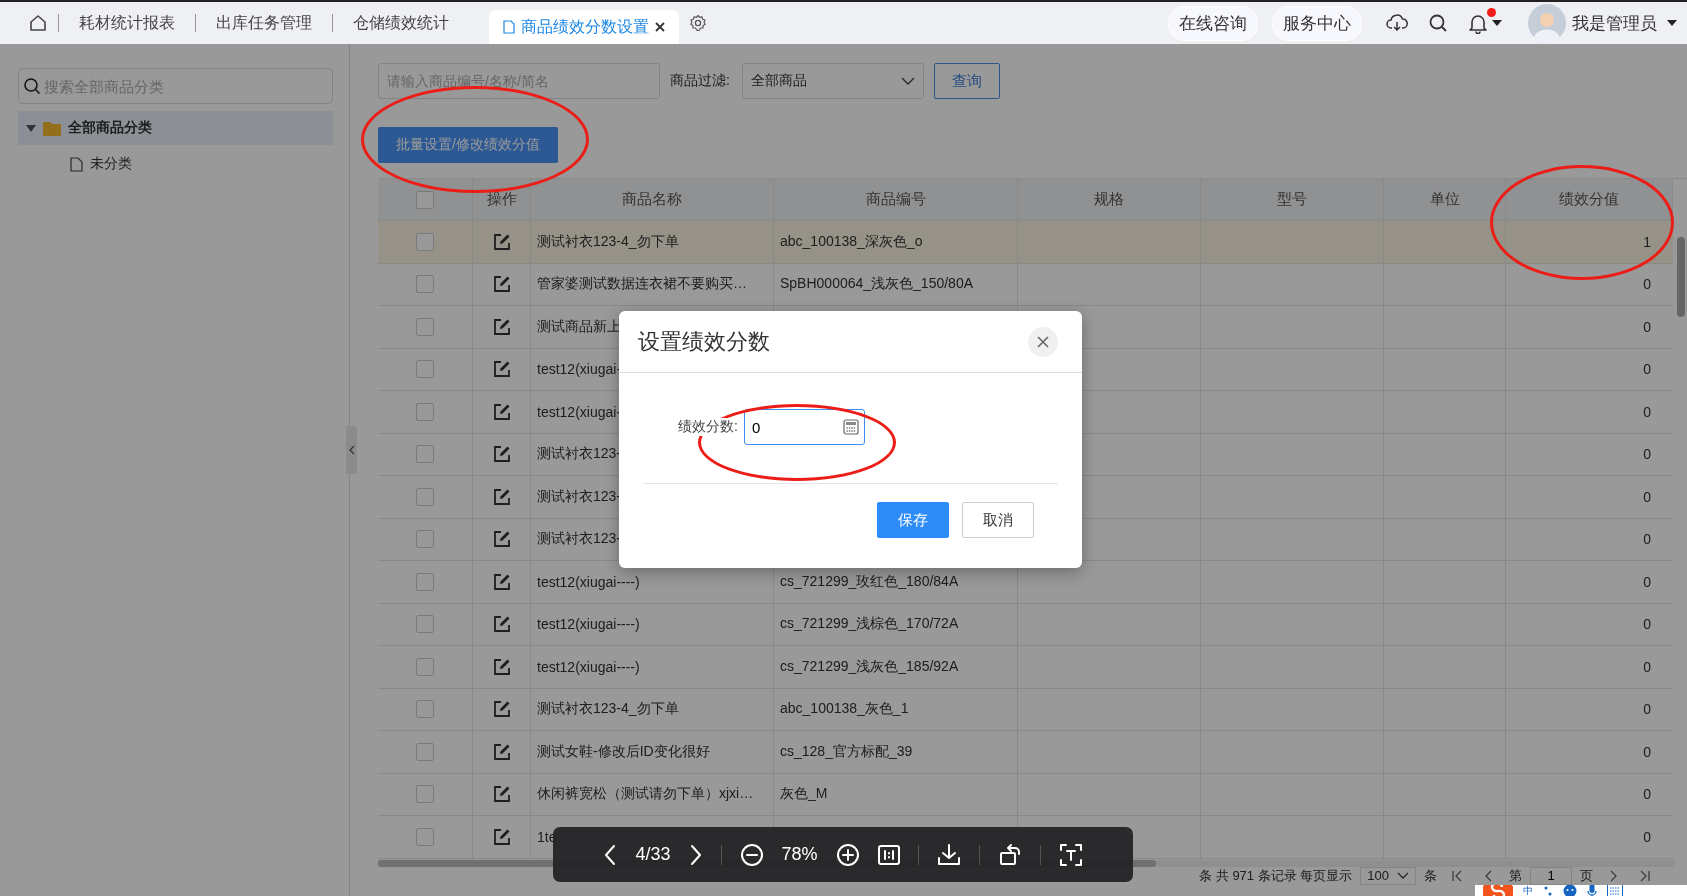 The height and width of the screenshot is (896, 1687). What do you see at coordinates (895, 199) in the screenshot?
I see `column-header: 商品编号` at bounding box center [895, 199].